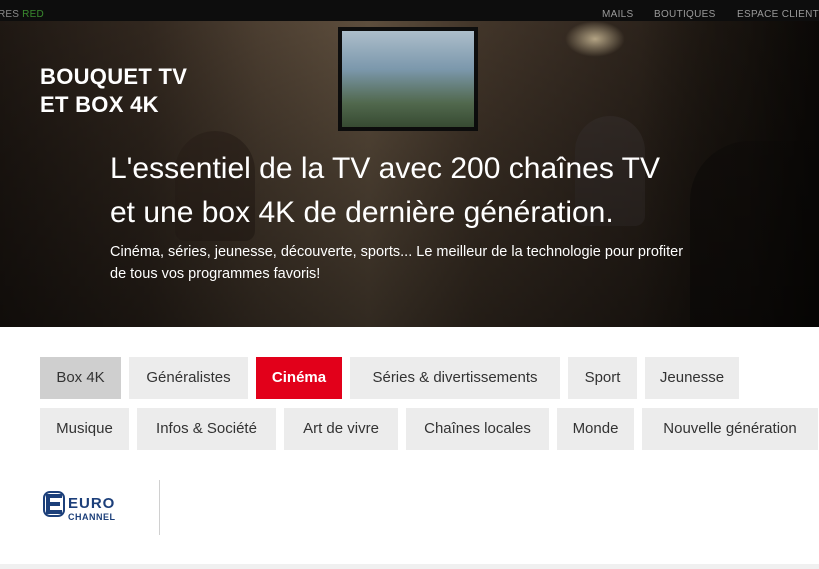  I want to click on top-bar: RES RED MAILS BOUTIQUES ESPACE CLIENT, so click(409, 10).